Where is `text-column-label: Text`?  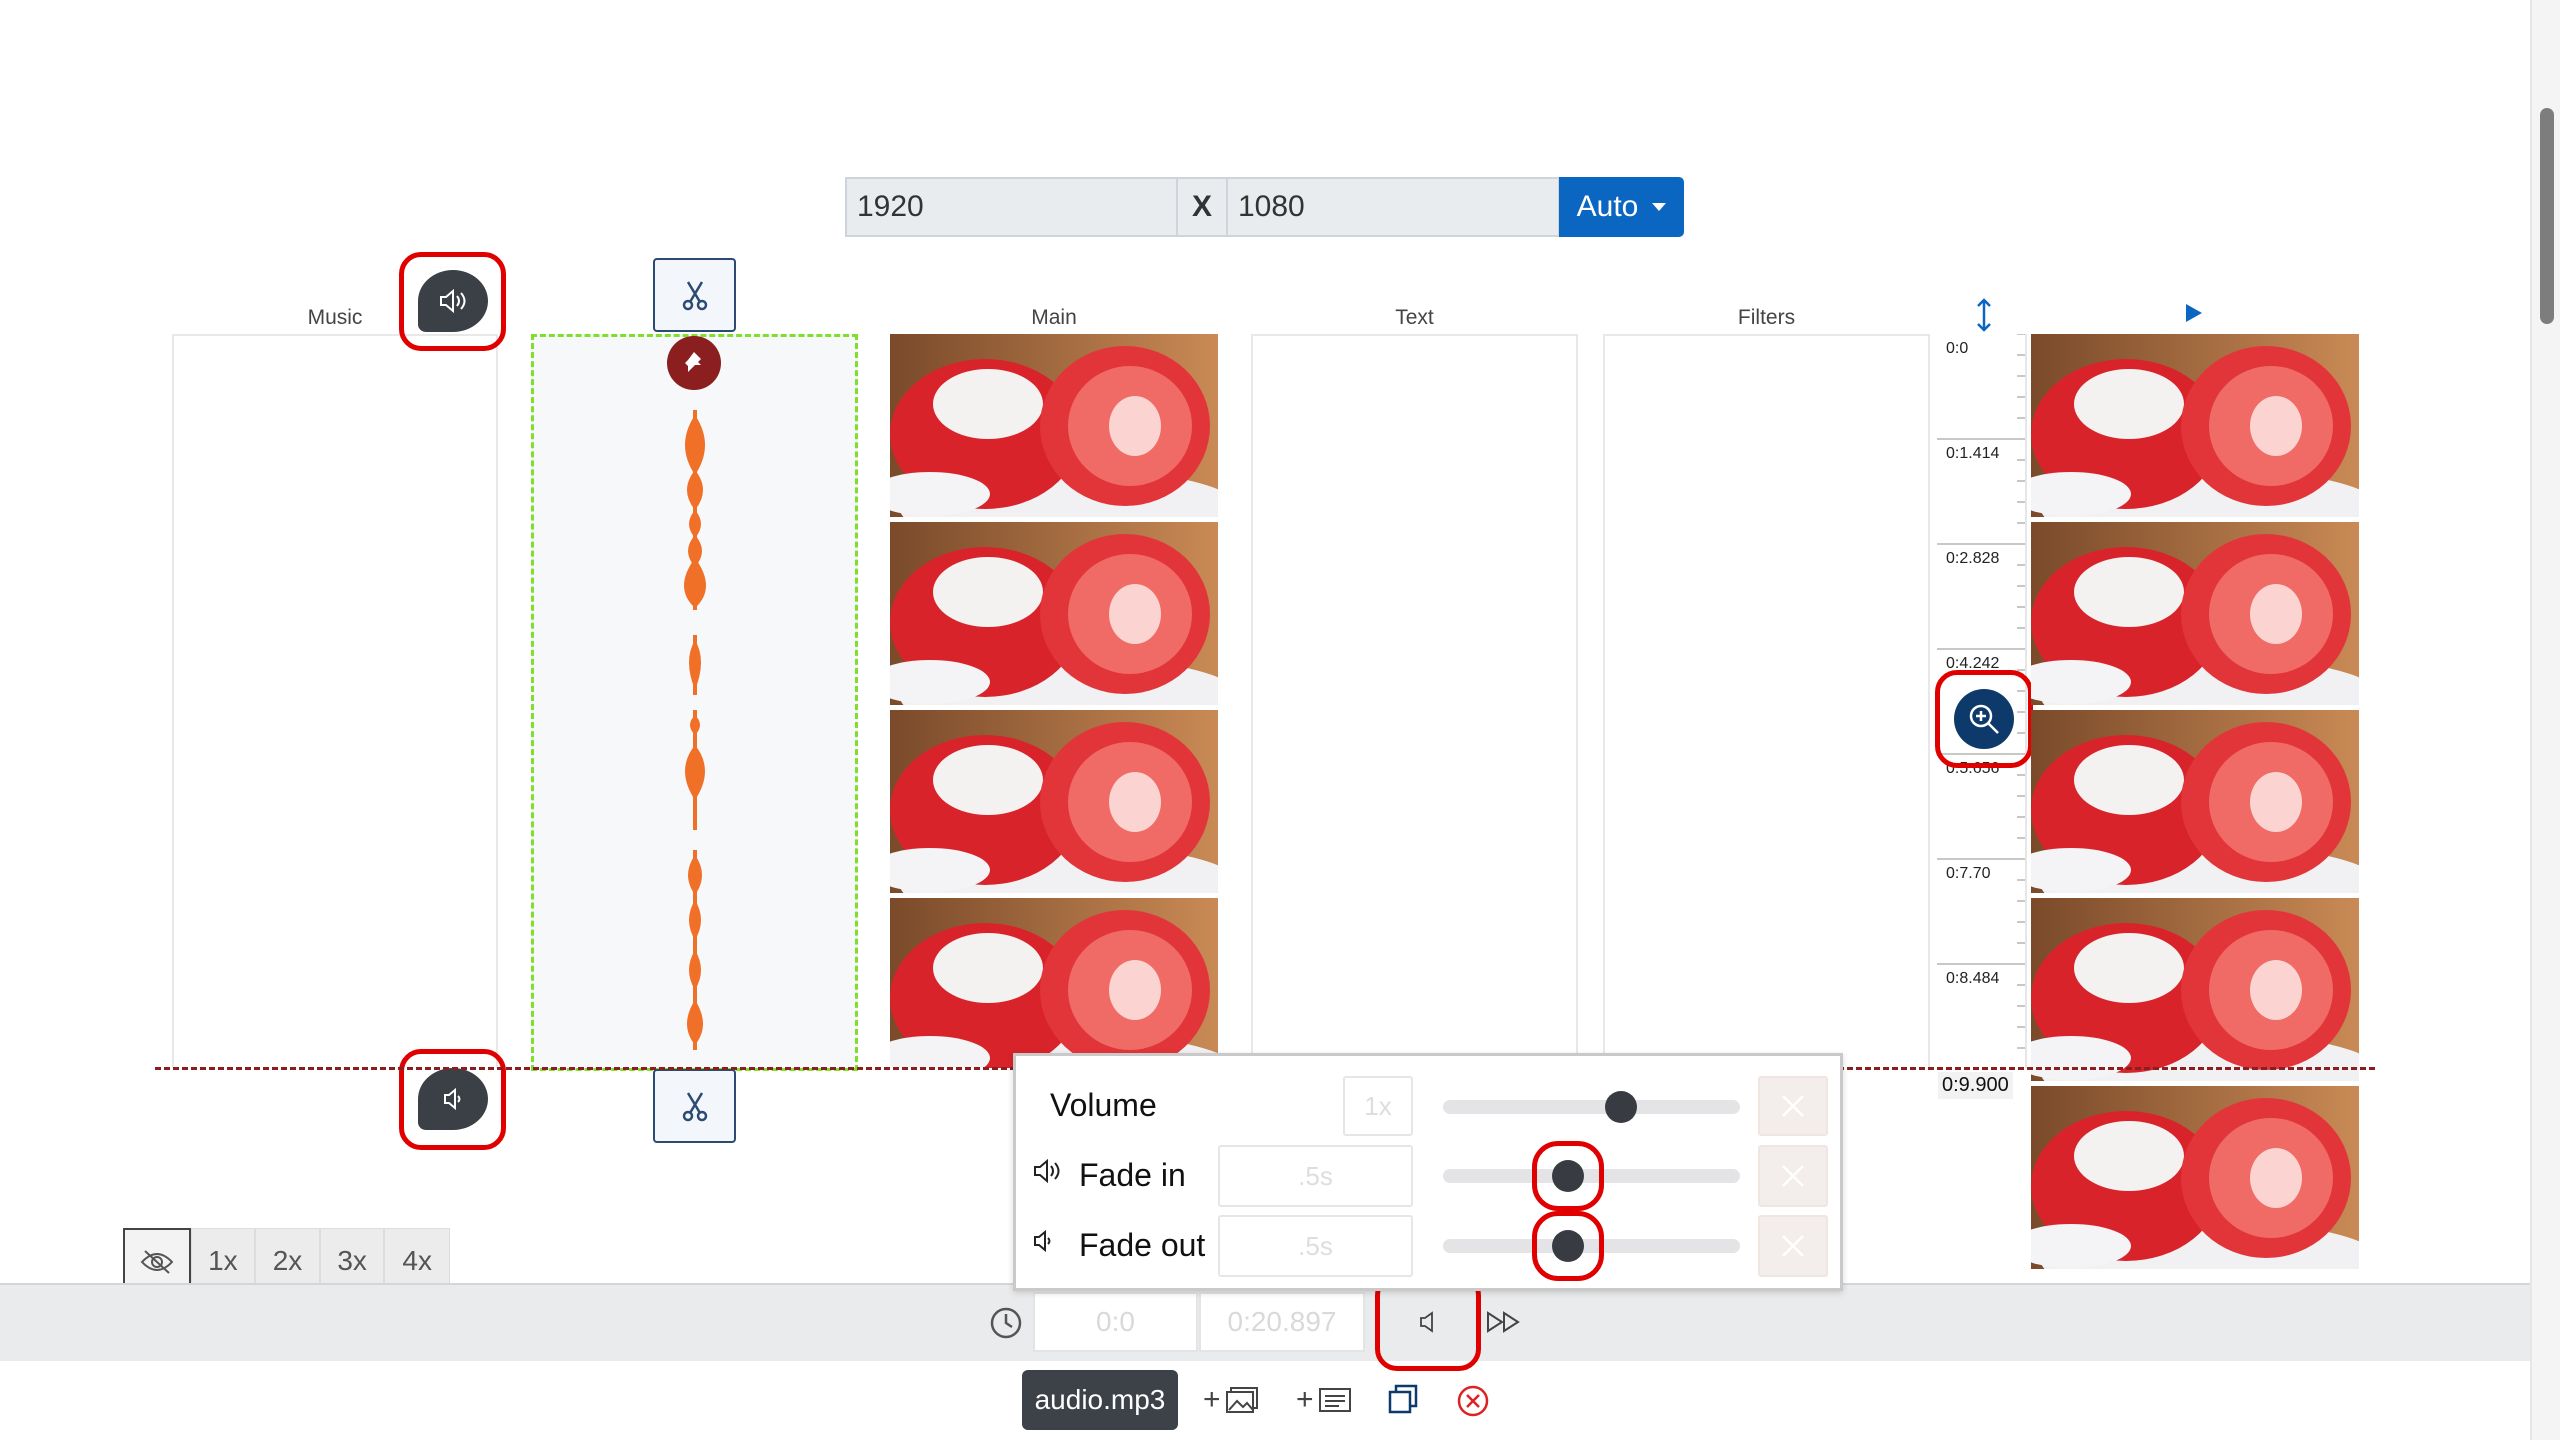
text-column-label: Text is located at coordinates (1414, 317).